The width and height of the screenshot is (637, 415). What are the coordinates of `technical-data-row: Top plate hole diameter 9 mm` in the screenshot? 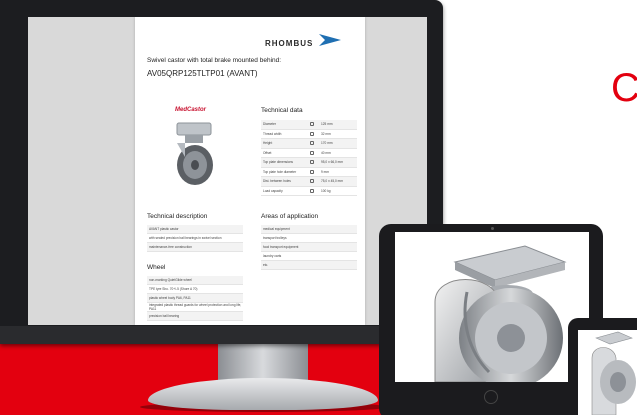 It's located at (309, 172).